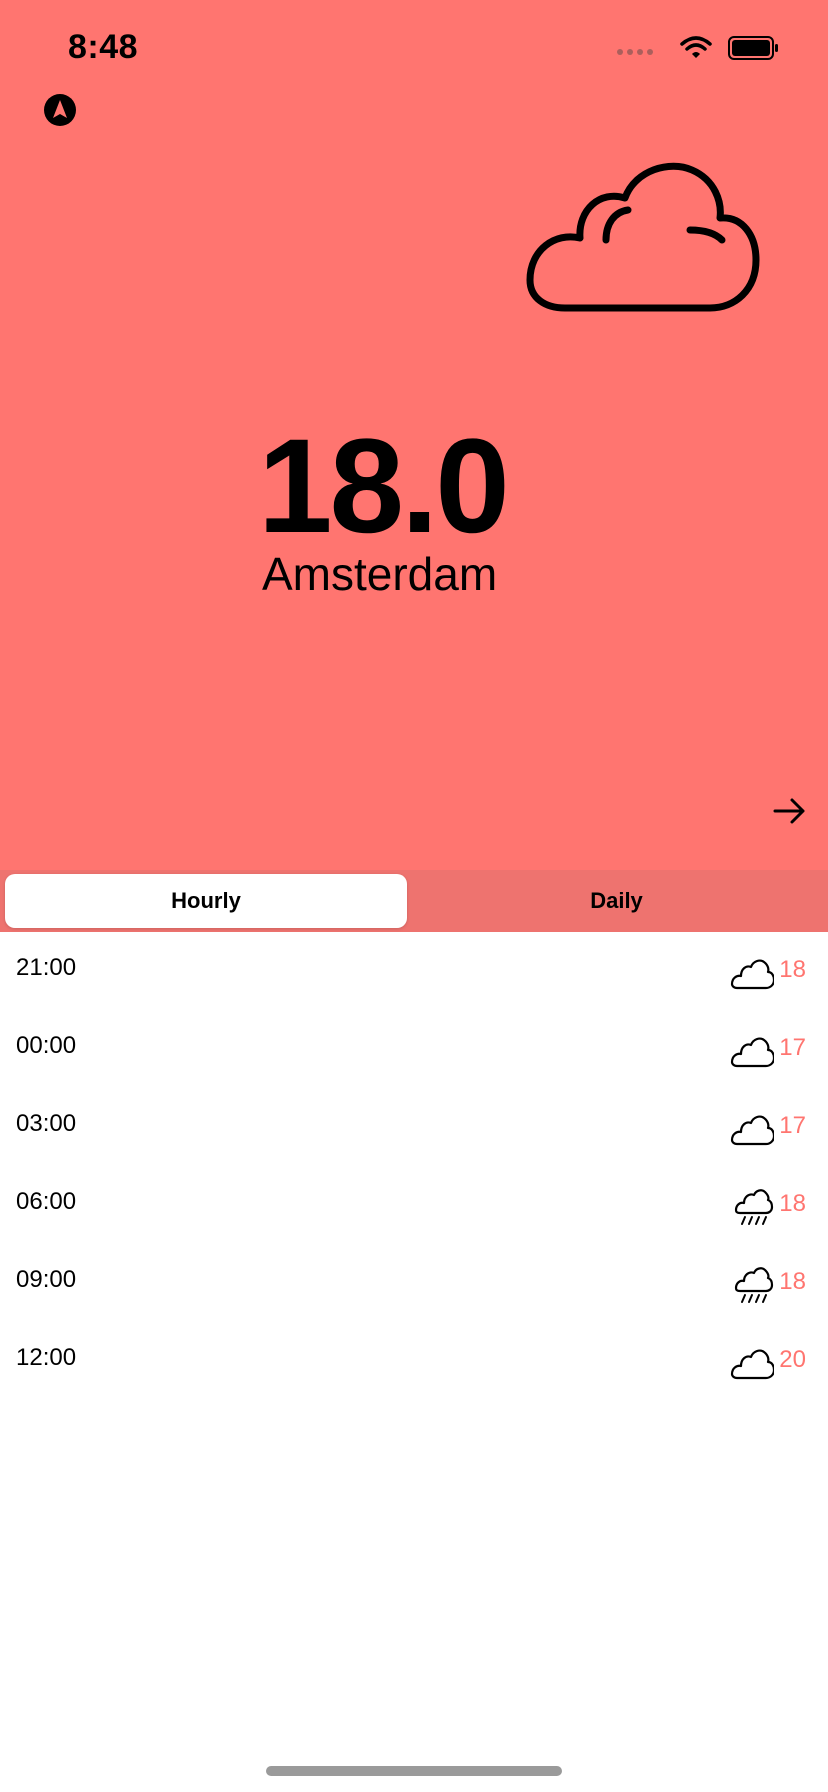  I want to click on forecast-time: 09:00, so click(46, 1279).